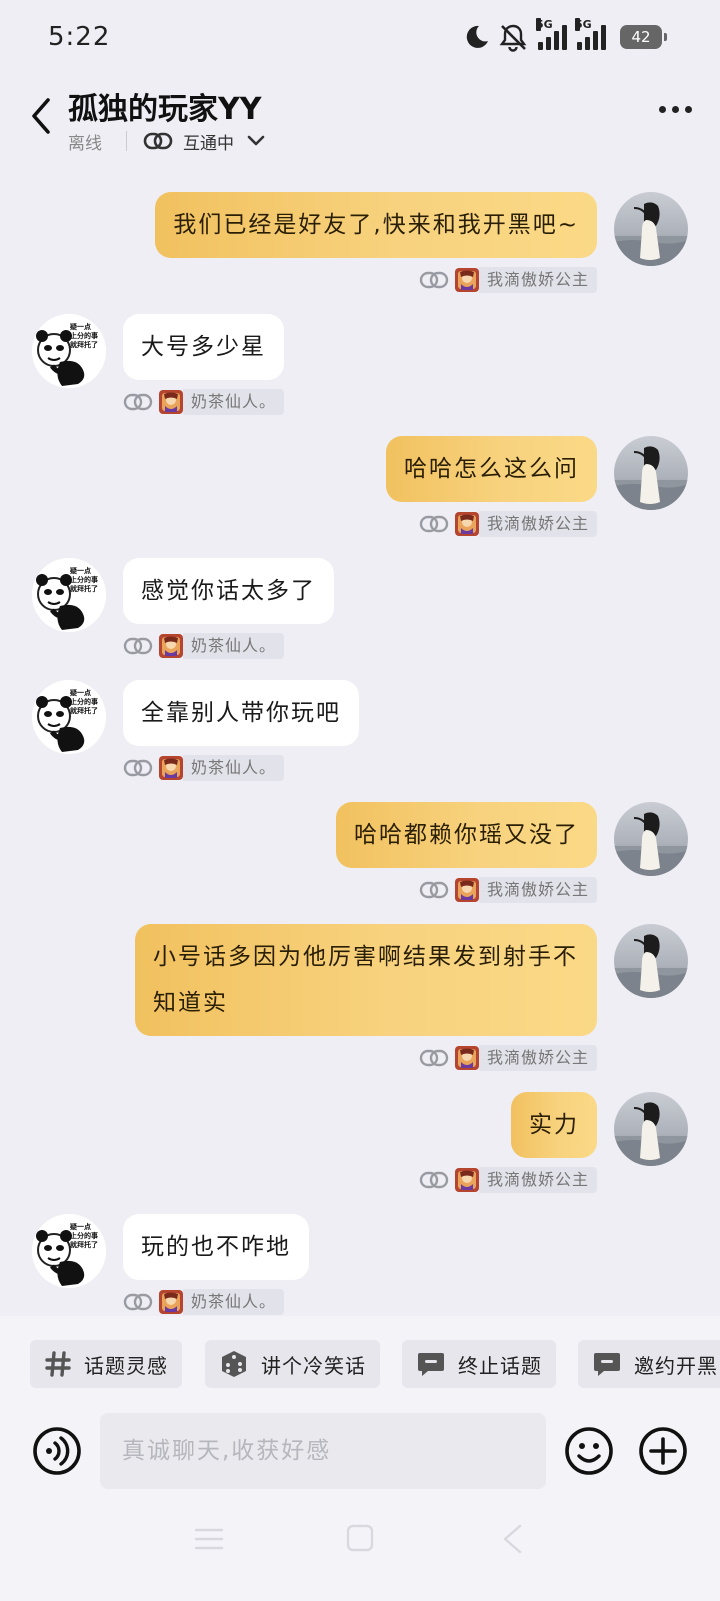 The image size is (720, 1601). I want to click on chip-label: 邀约开黑, so click(676, 1365).